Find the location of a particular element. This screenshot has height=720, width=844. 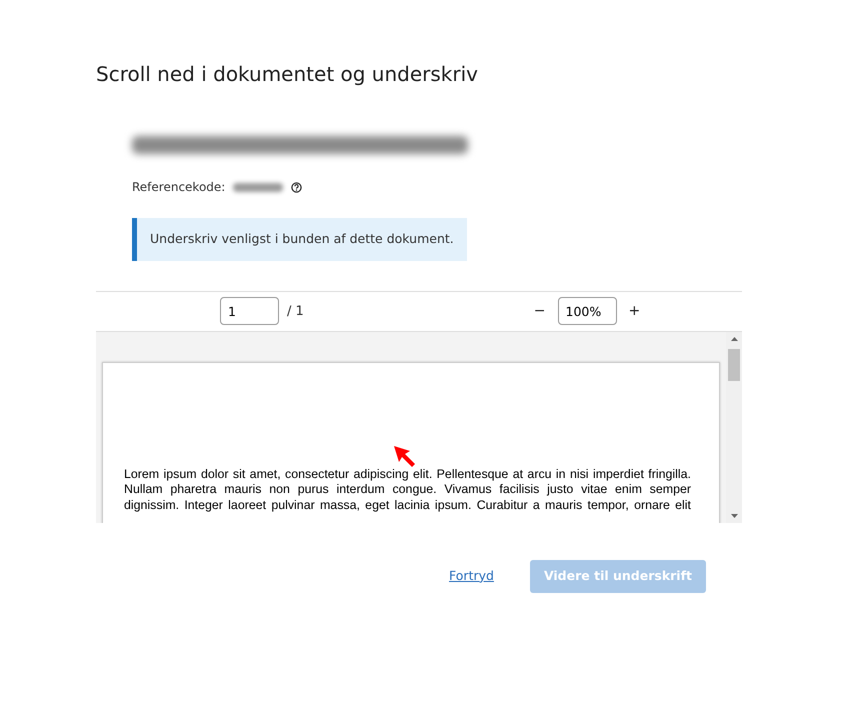

cancel-link: Fortryd is located at coordinates (471, 576).